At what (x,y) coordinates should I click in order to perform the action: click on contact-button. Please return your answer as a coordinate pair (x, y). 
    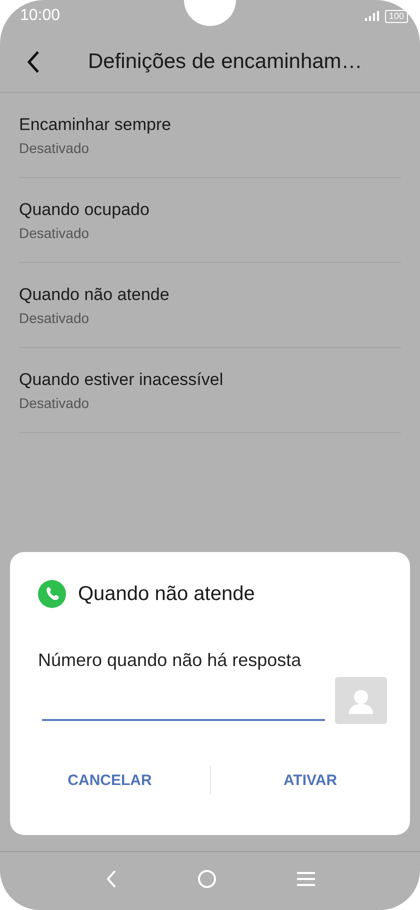
    Looking at the image, I should click on (361, 700).